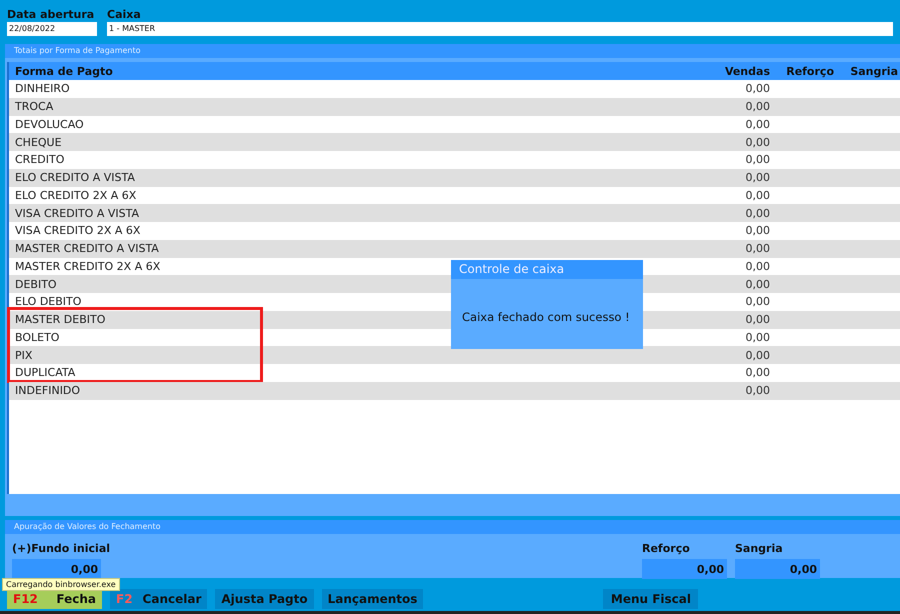 This screenshot has width=900, height=614. I want to click on table-cell-text: DEBITO, so click(35, 284).